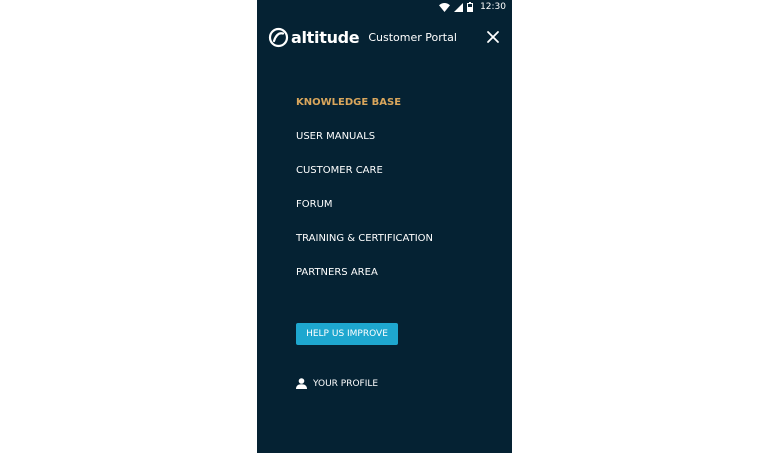 Image resolution: width=768 pixels, height=453 pixels. Describe the element at coordinates (493, 7) in the screenshot. I see `status-time: 12:30` at that location.